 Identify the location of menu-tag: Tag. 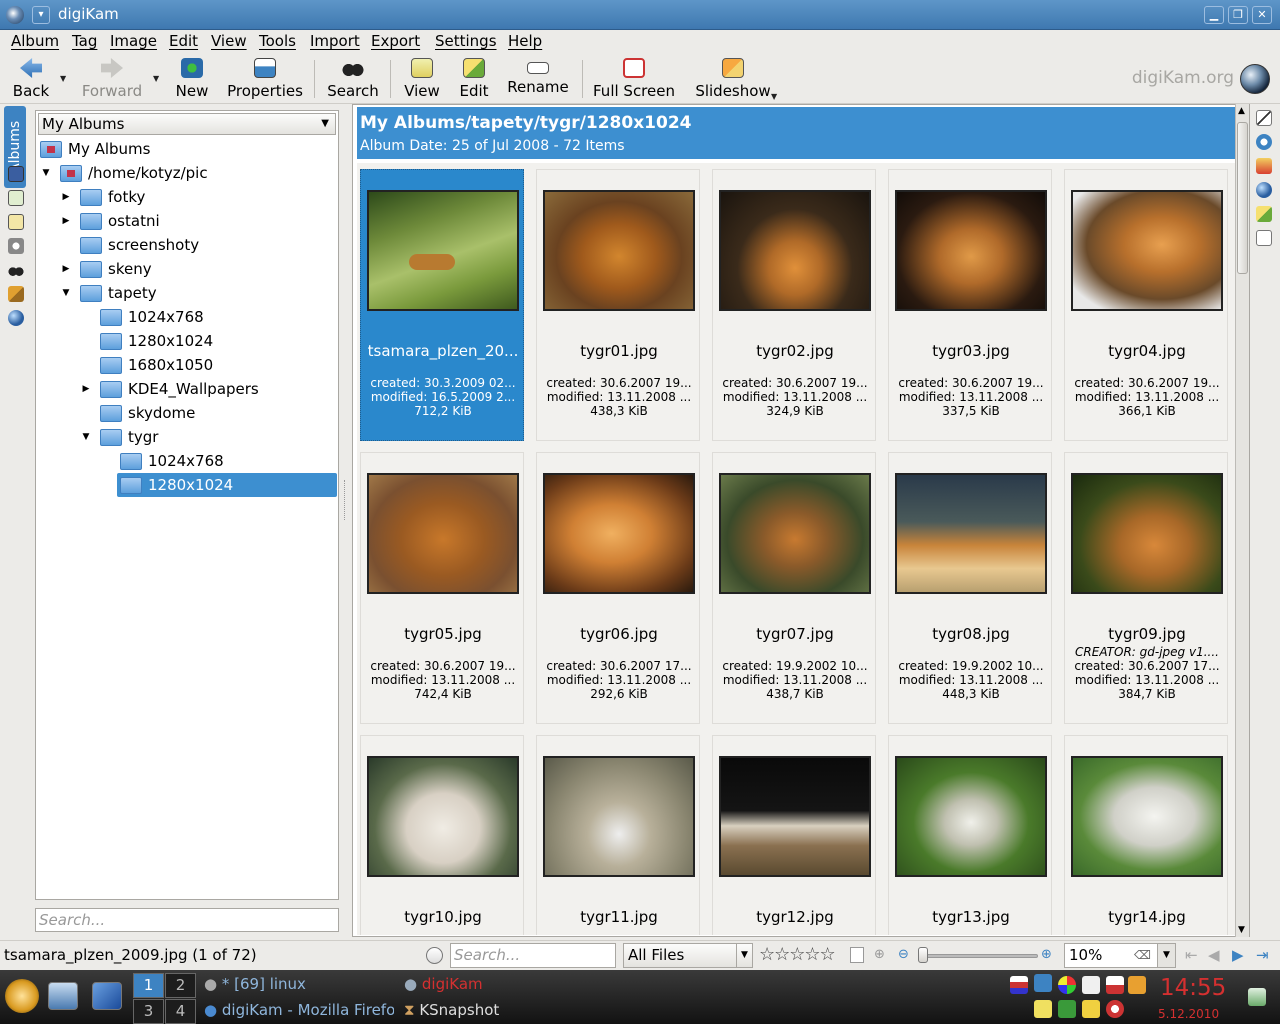
(84, 41).